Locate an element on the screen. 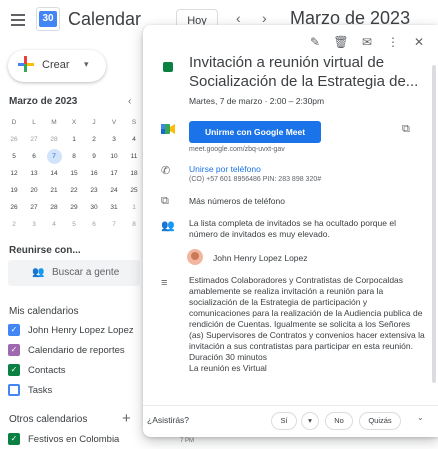  delete-icon: 🗑 is located at coordinates (341, 42).